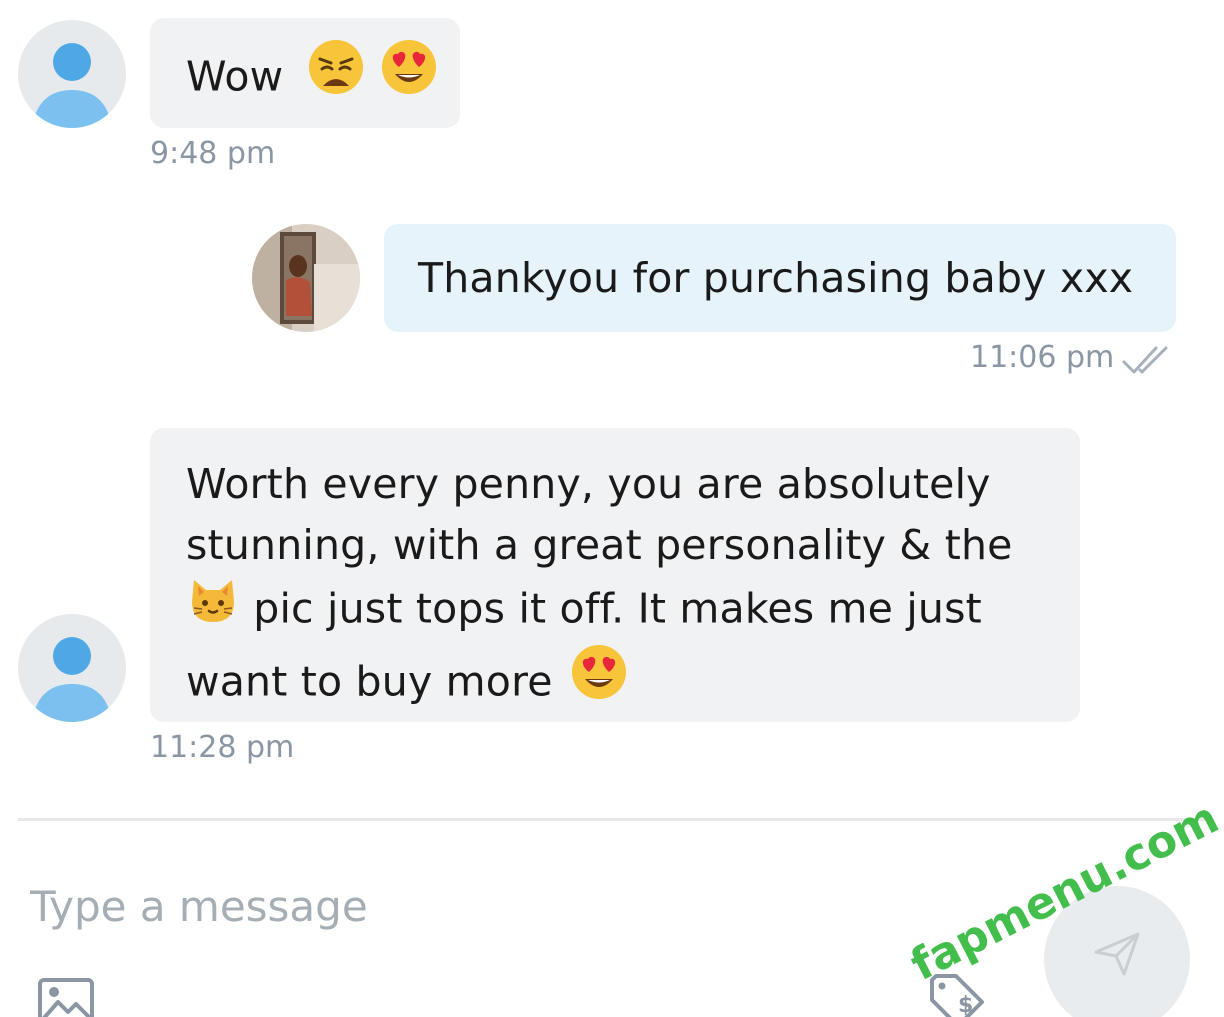 This screenshot has height=1017, width=1224. Describe the element at coordinates (588, 484) in the screenshot. I see `message-line: Worth every penny, you are absolutely` at that location.